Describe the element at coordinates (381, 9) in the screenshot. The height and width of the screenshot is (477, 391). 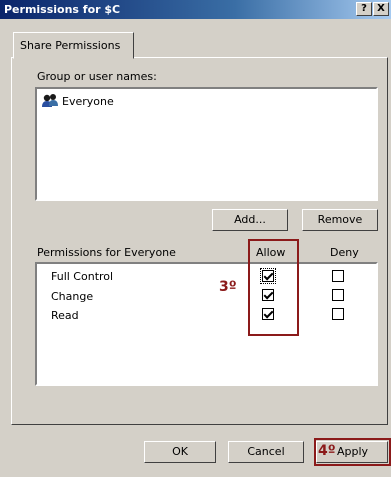
I see `close-button: X` at that location.